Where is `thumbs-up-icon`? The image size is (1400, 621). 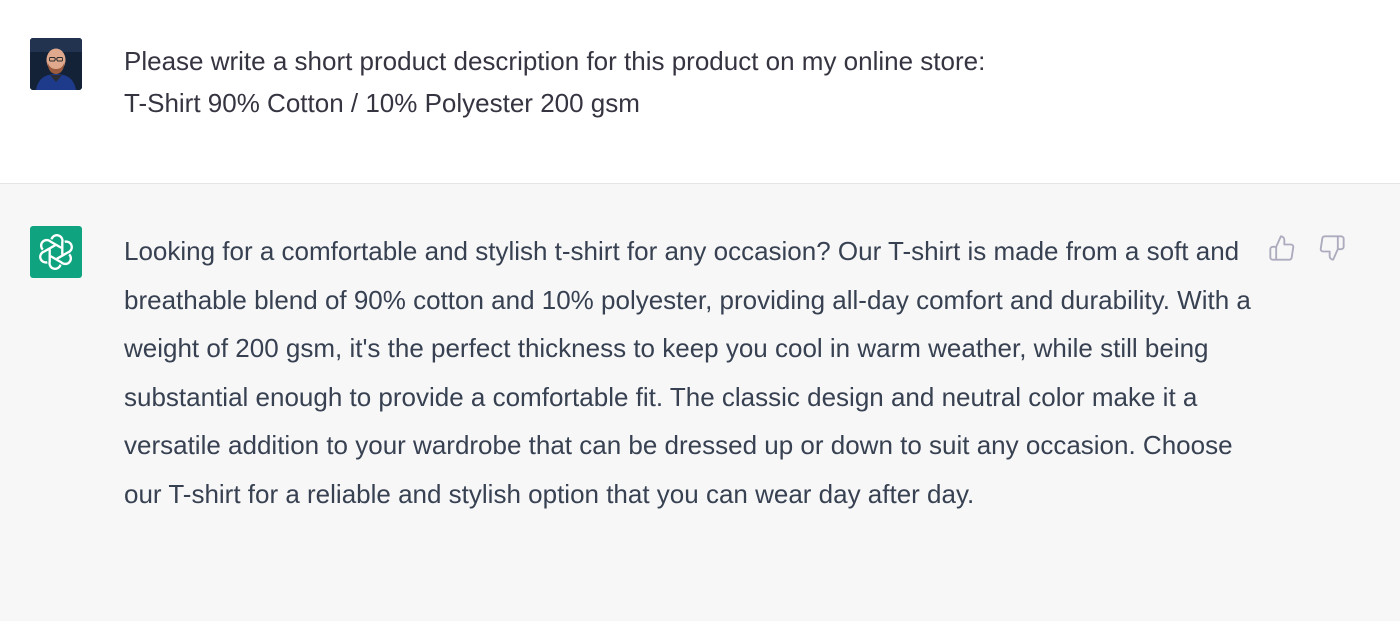
thumbs-up-icon is located at coordinates (1282, 248).